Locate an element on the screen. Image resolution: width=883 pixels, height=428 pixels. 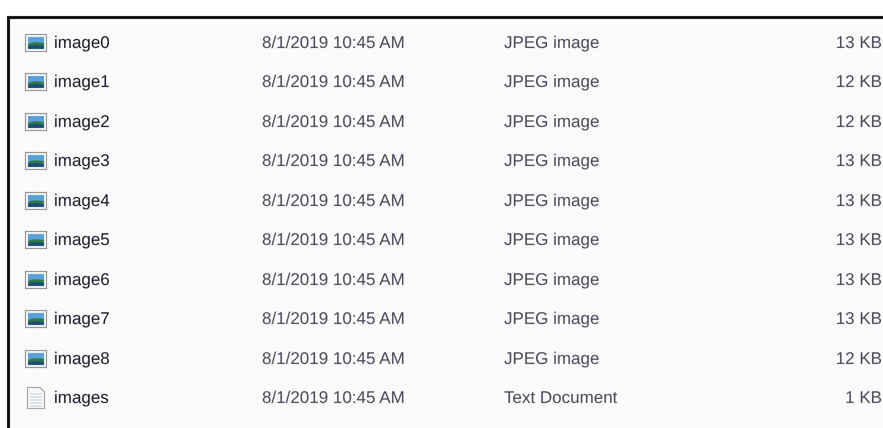
file-name: image4 is located at coordinates (157, 200).